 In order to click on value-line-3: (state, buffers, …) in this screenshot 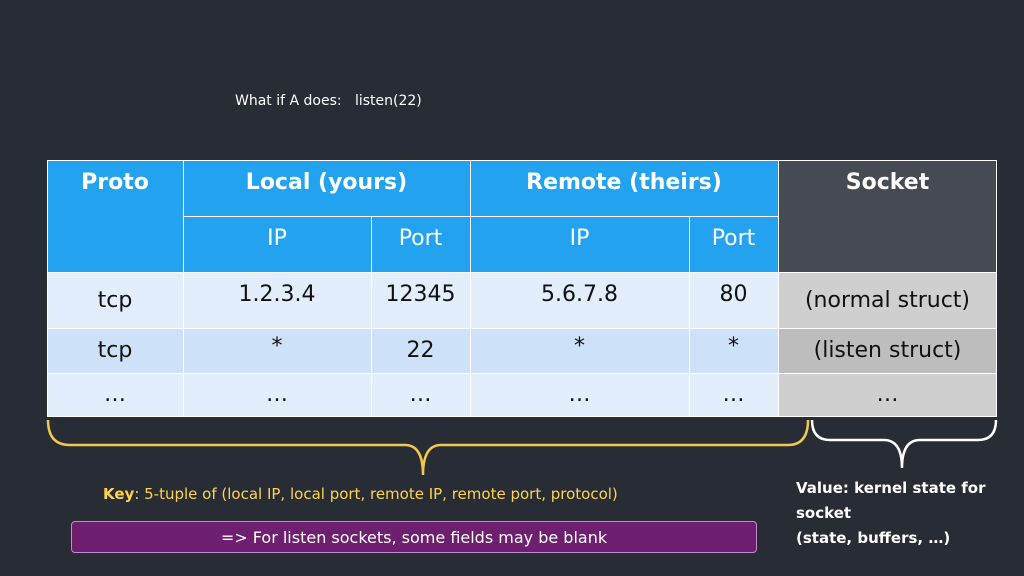, I will do `click(873, 538)`.